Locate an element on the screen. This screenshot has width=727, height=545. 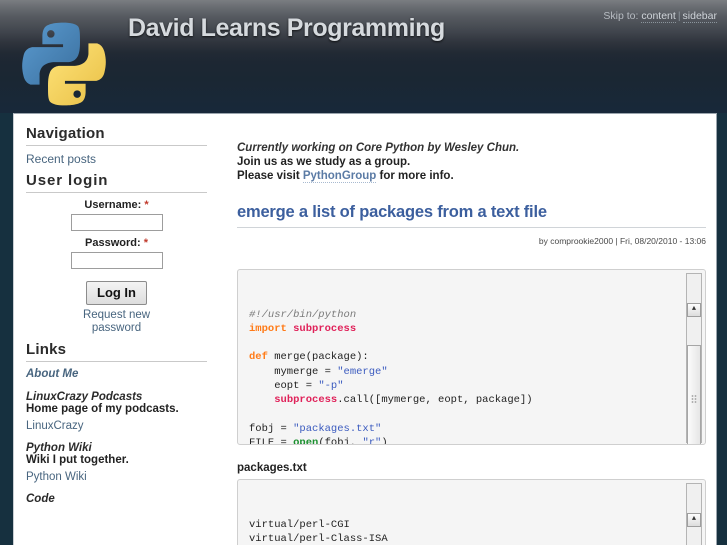
navigation-heading: Navigation is located at coordinates (116, 135).